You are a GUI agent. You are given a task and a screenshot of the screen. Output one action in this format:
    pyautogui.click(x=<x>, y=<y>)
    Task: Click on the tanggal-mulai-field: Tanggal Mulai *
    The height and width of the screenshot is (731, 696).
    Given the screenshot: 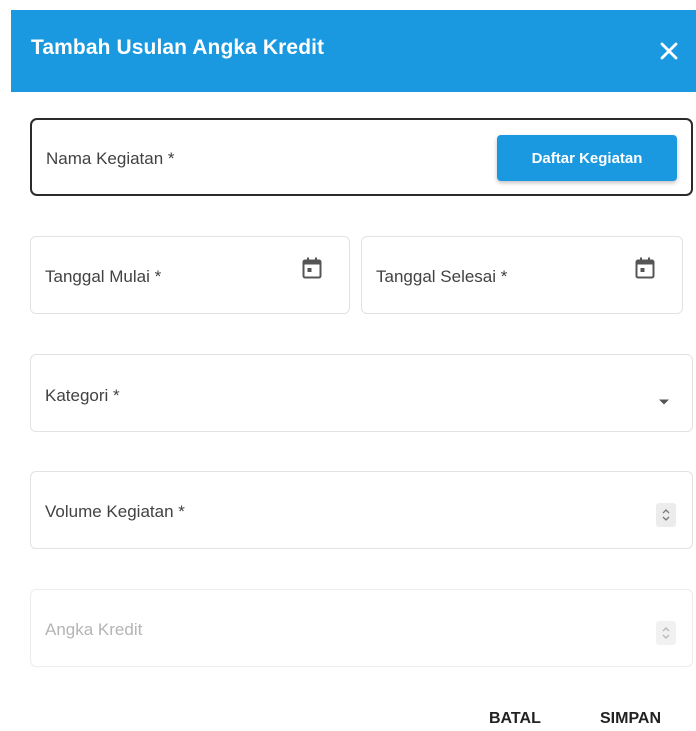 What is the action you would take?
    pyautogui.click(x=190, y=275)
    